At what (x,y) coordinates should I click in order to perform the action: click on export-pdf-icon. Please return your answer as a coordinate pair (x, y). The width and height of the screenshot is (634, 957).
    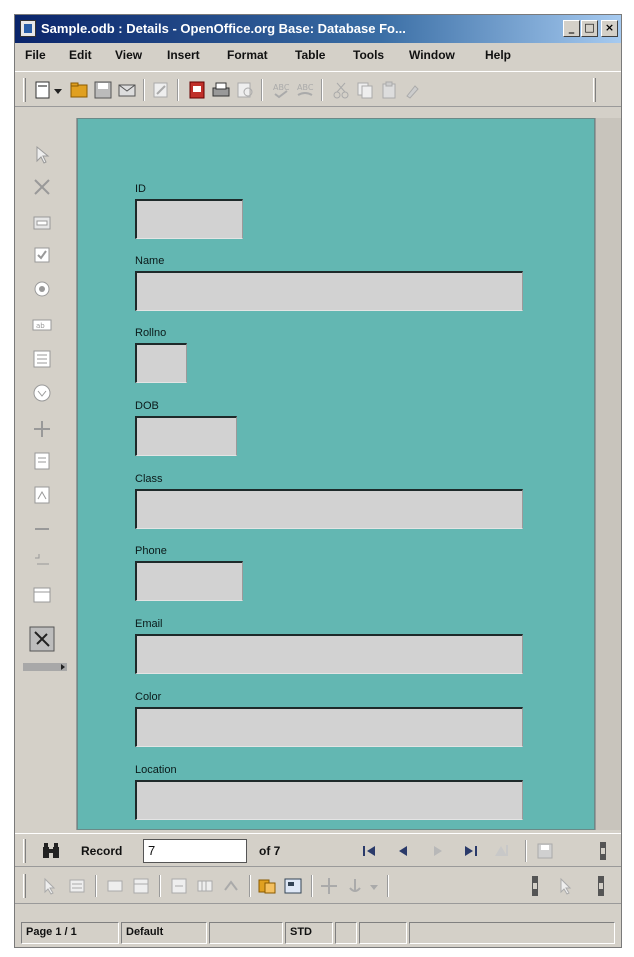
    Looking at the image, I should click on (197, 90).